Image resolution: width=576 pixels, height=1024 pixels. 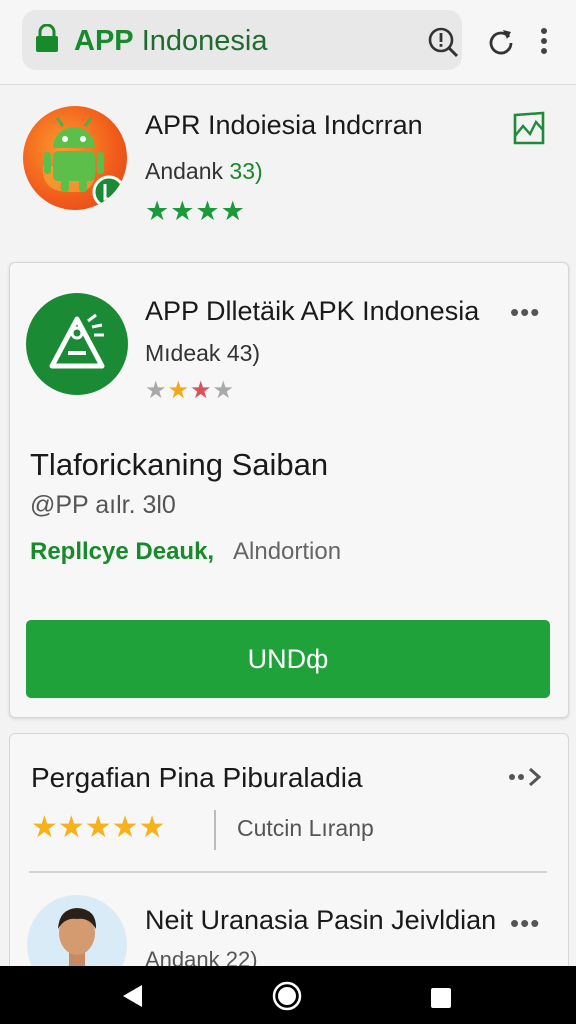 I want to click on reply-link: Repllcye Deauk,, so click(x=122, y=552).